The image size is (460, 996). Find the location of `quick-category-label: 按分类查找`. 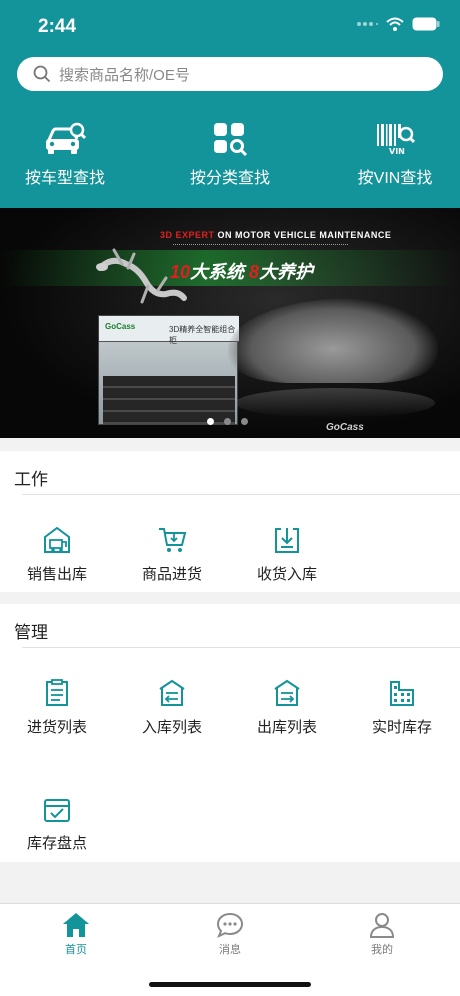

quick-category-label: 按分类查找 is located at coordinates (229, 178).